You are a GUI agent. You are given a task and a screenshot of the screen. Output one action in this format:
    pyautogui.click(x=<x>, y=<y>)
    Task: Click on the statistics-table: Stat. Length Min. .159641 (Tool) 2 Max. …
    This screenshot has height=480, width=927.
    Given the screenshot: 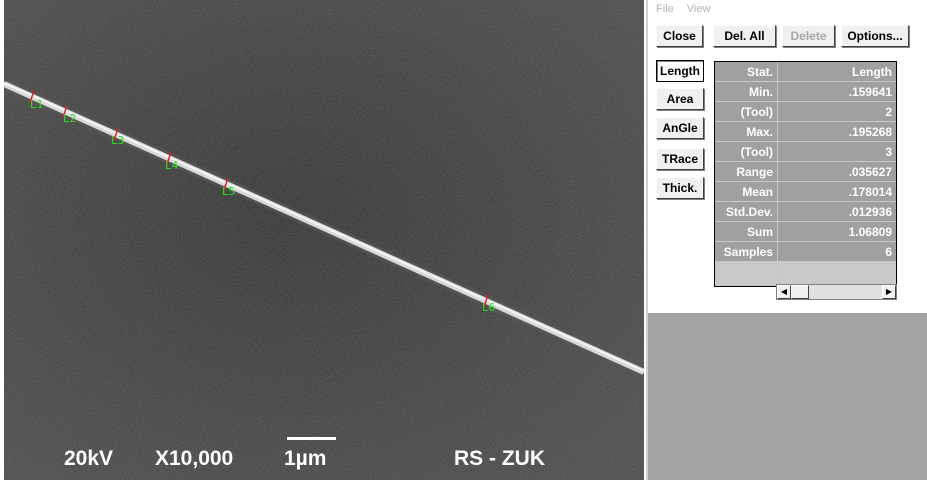 What is the action you would take?
    pyautogui.click(x=805, y=174)
    